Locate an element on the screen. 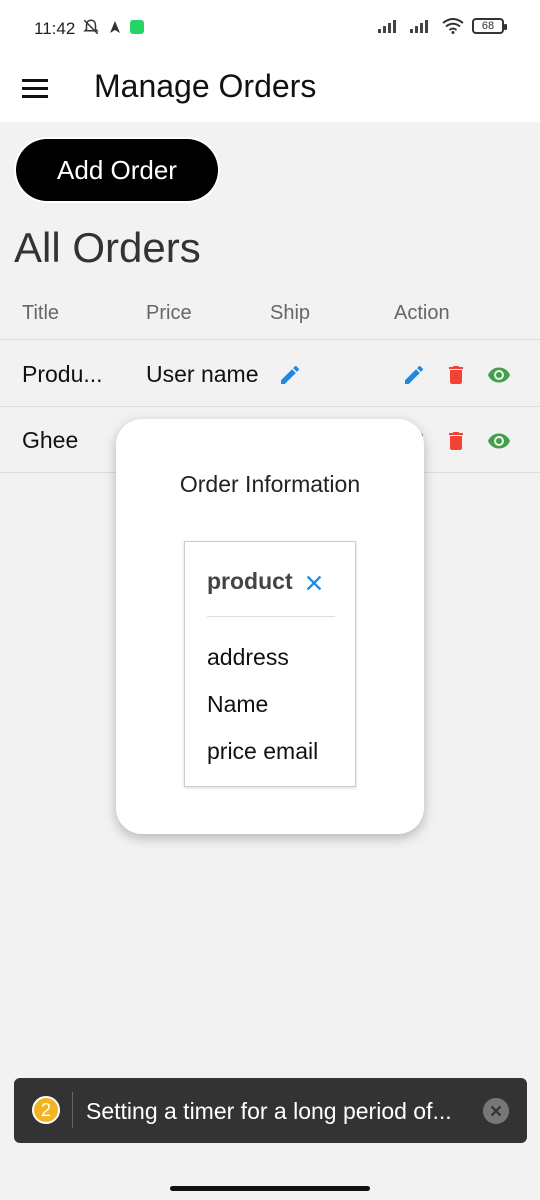  column-header-price: Price is located at coordinates (169, 313).